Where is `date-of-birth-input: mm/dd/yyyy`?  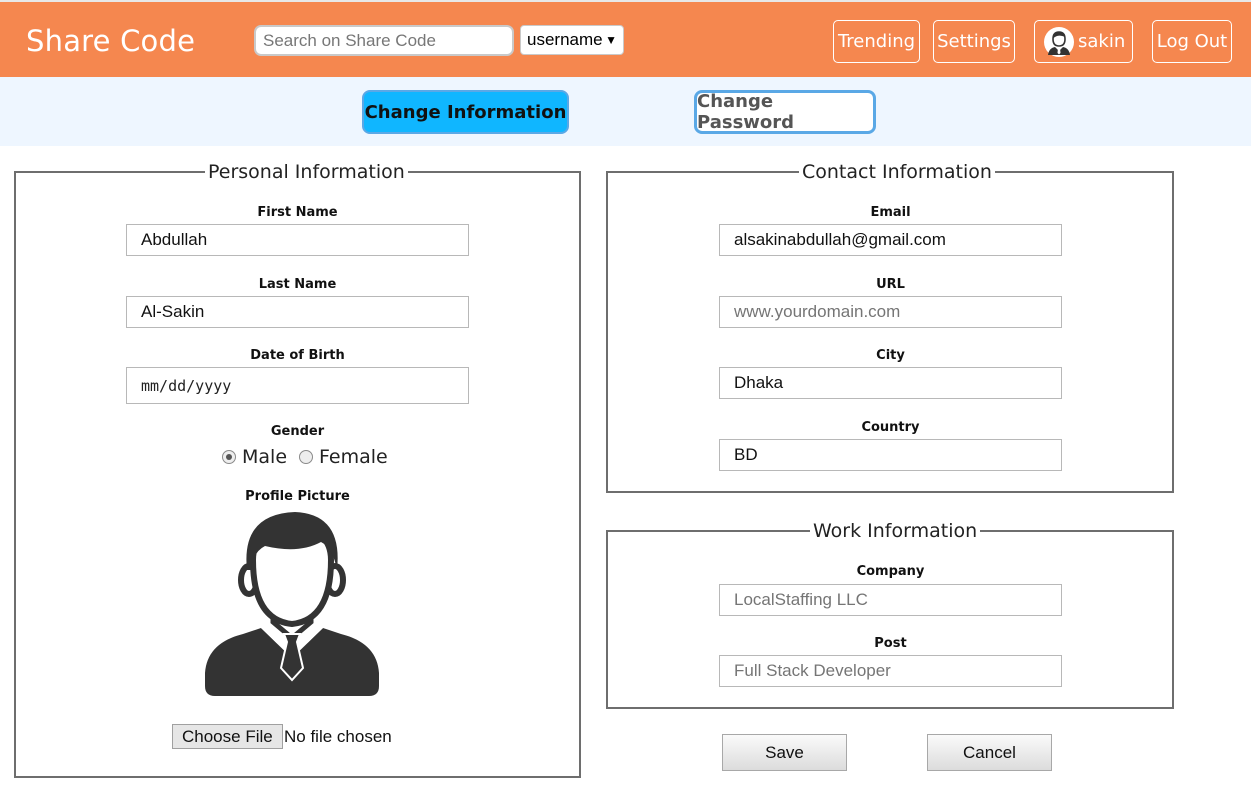 date-of-birth-input: mm/dd/yyyy is located at coordinates (297, 385).